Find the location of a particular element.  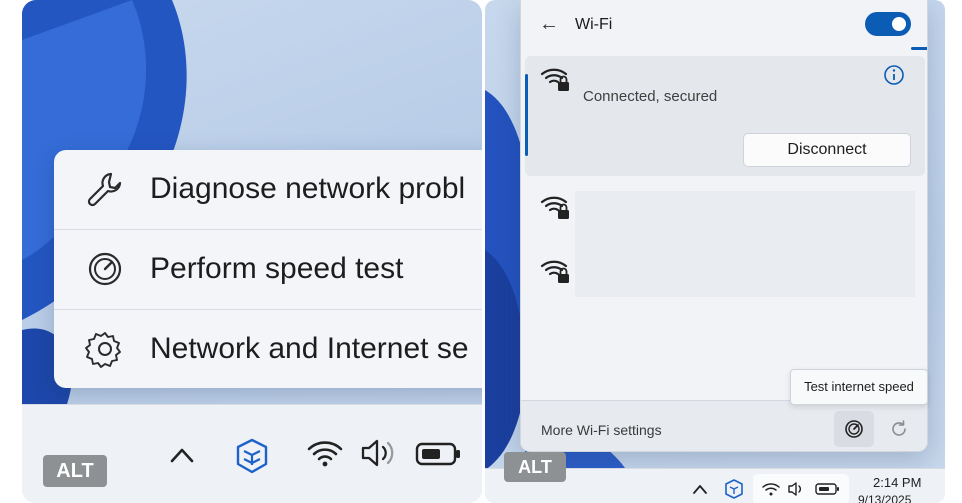

system-tray-group is located at coordinates (801, 488).